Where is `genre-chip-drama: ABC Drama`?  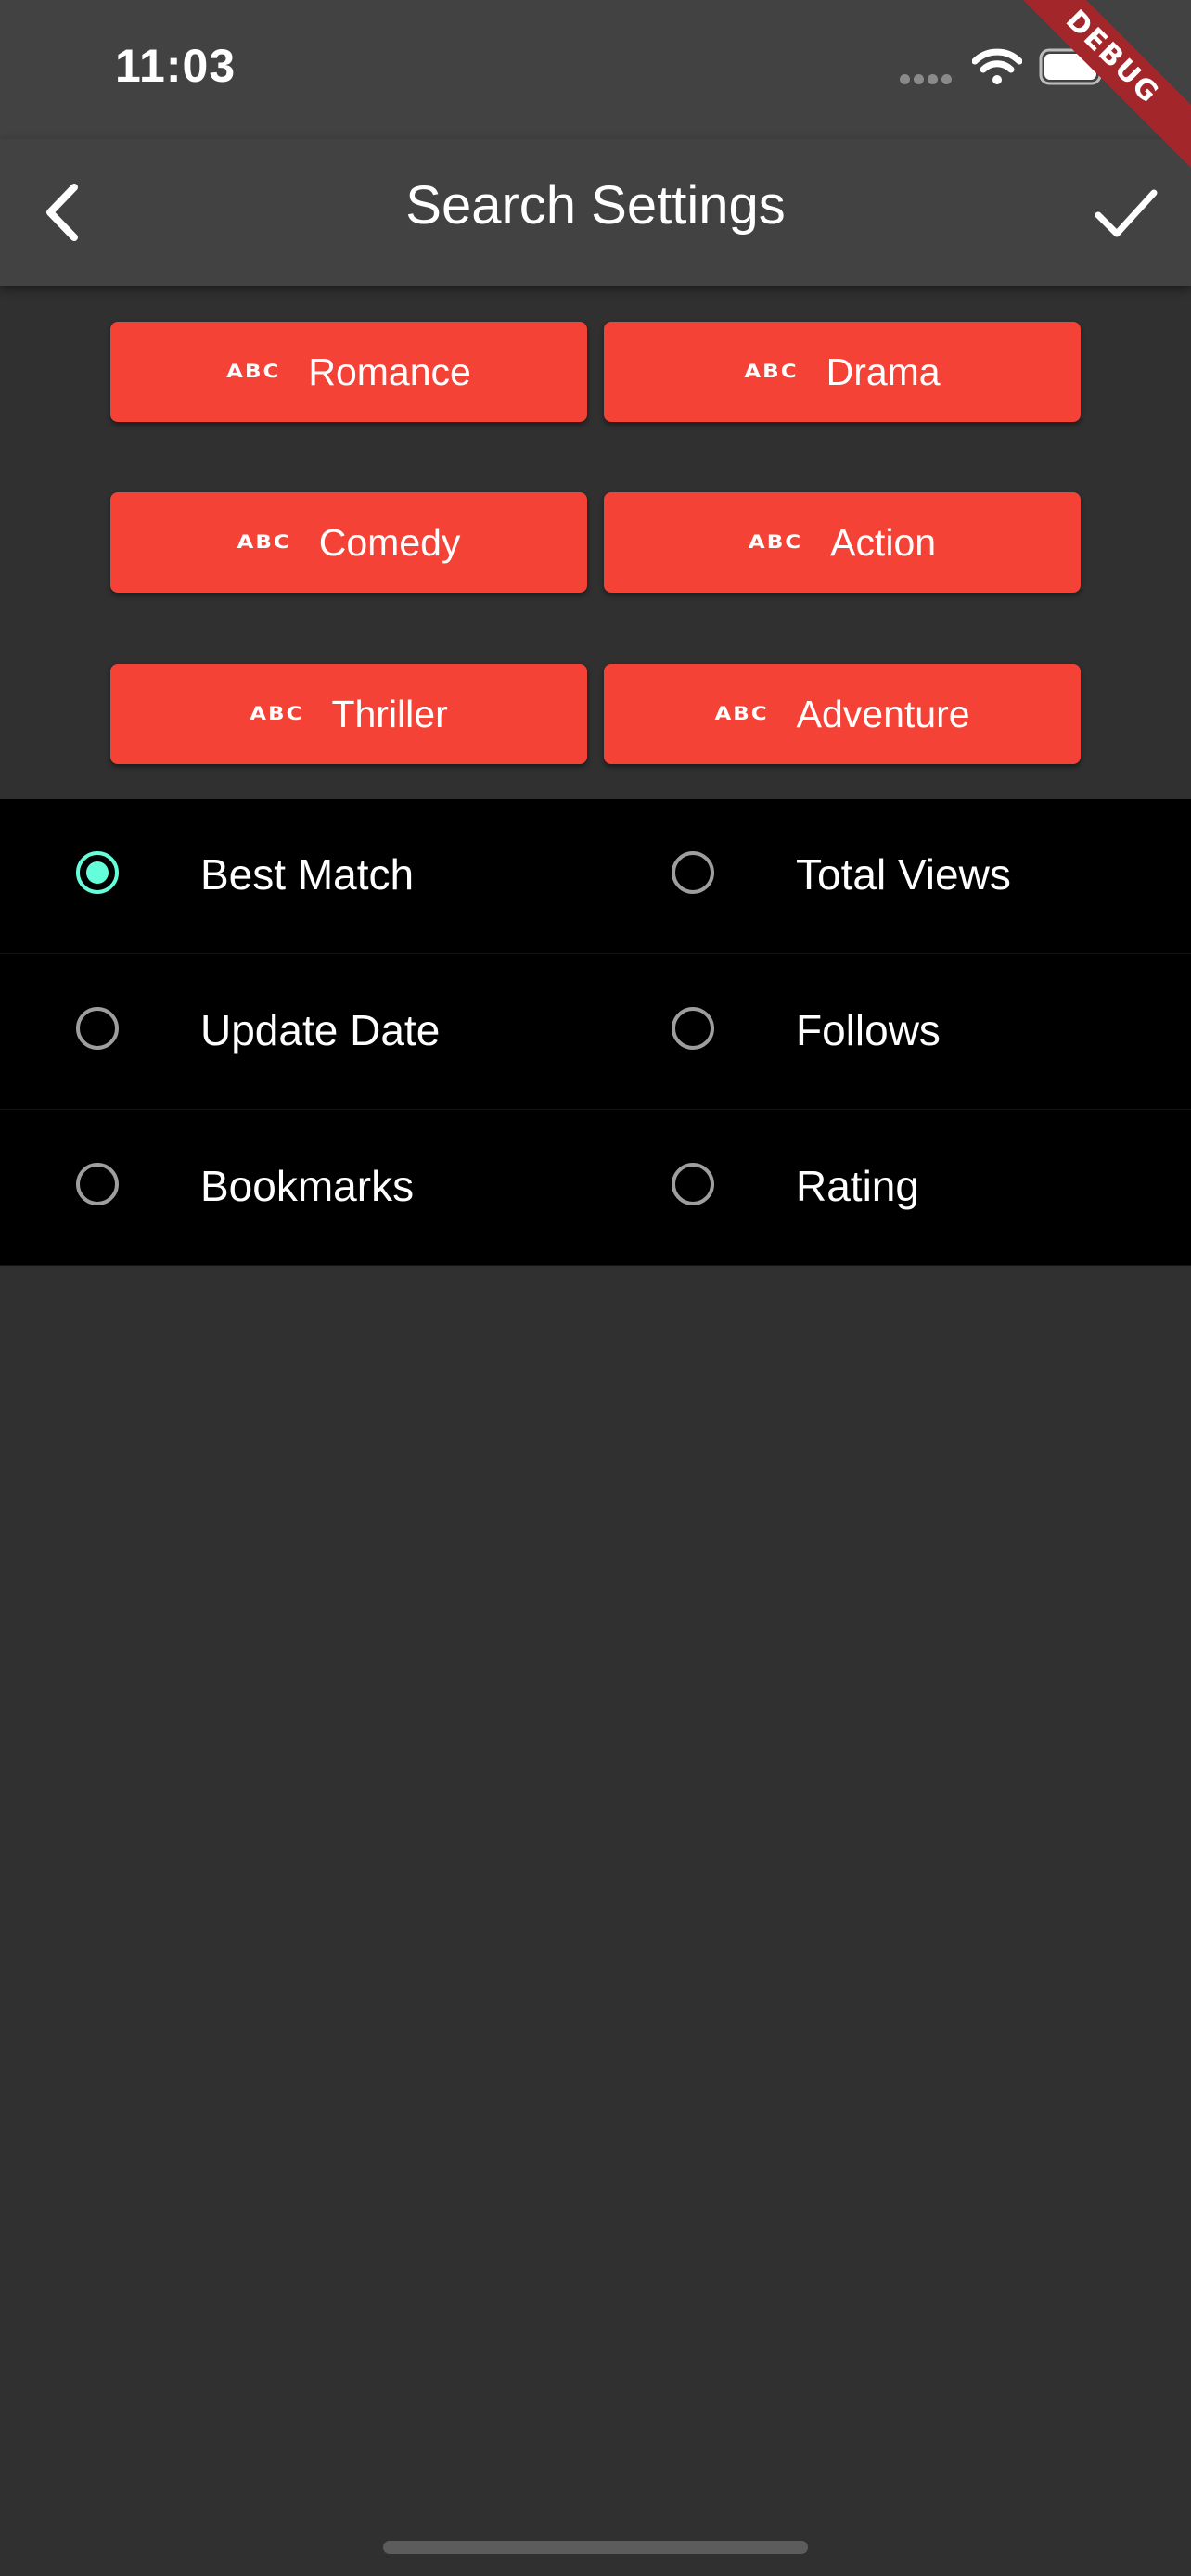 genre-chip-drama: ABC Drama is located at coordinates (842, 372).